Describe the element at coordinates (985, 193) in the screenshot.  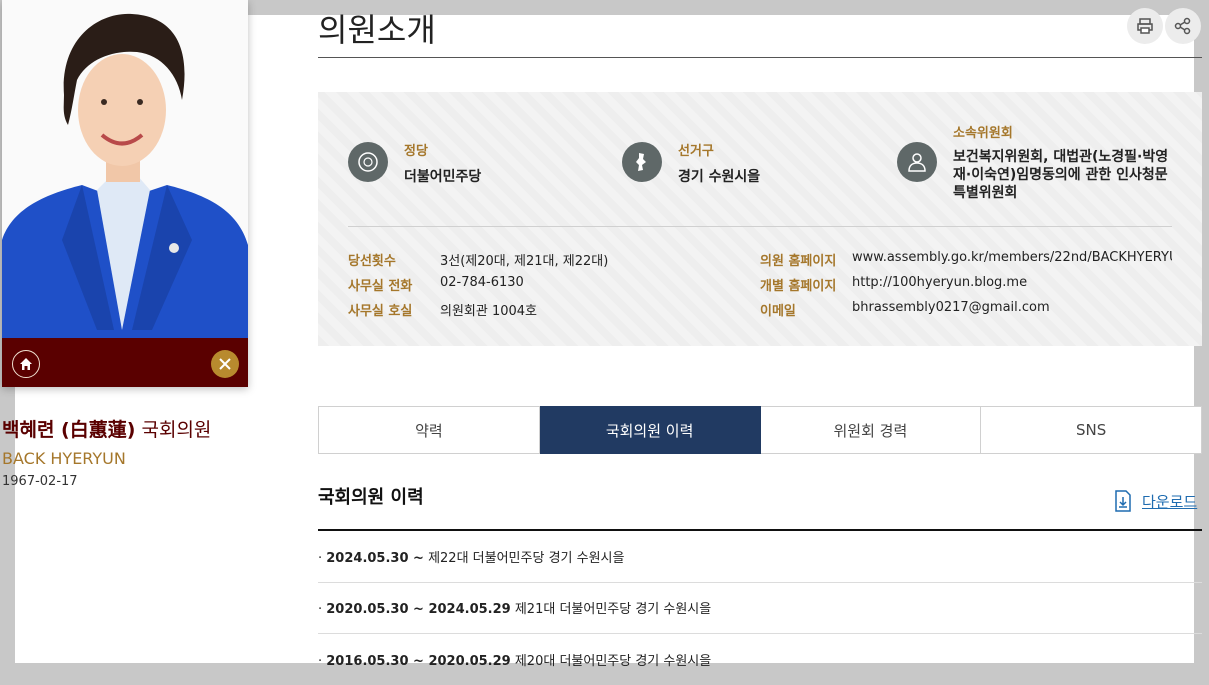
I see `committee-line-3: 특별위원회` at that location.